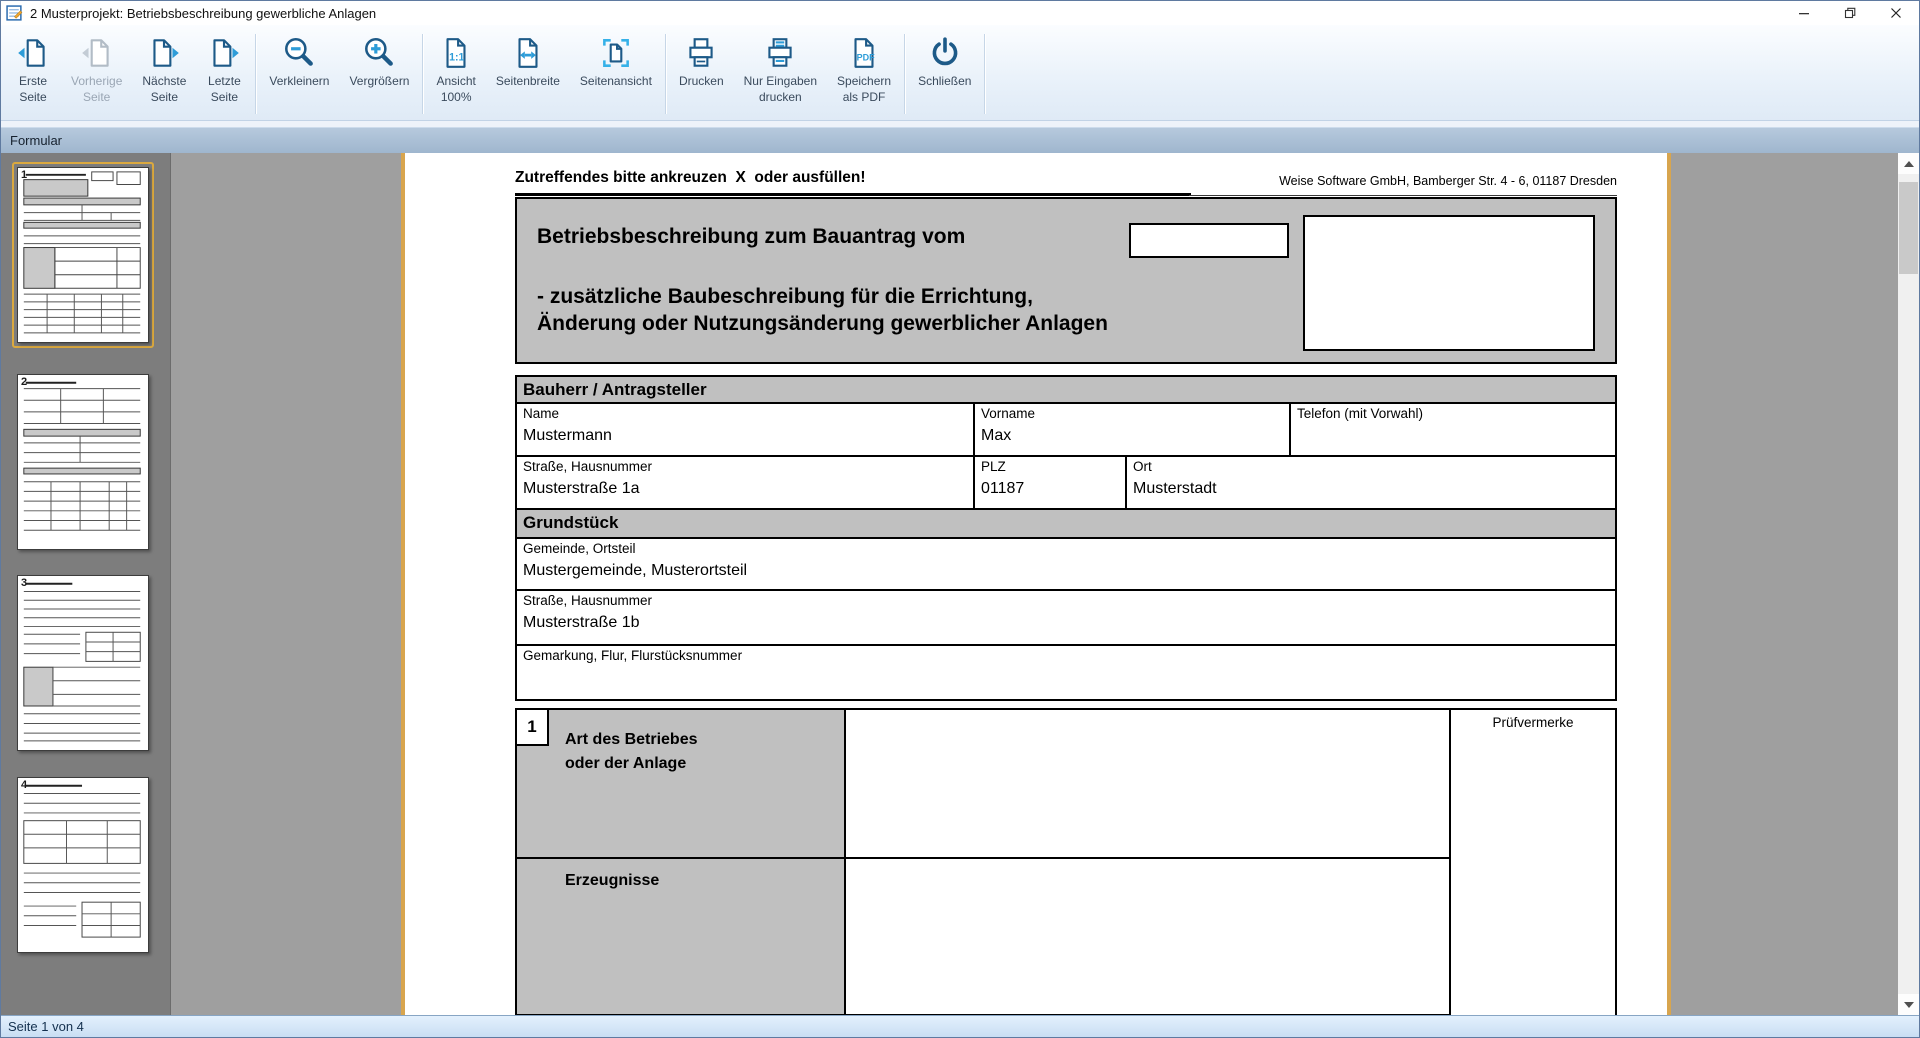 Image resolution: width=1920 pixels, height=1038 pixels. I want to click on thumbnail-page-number: 3, so click(24, 583).